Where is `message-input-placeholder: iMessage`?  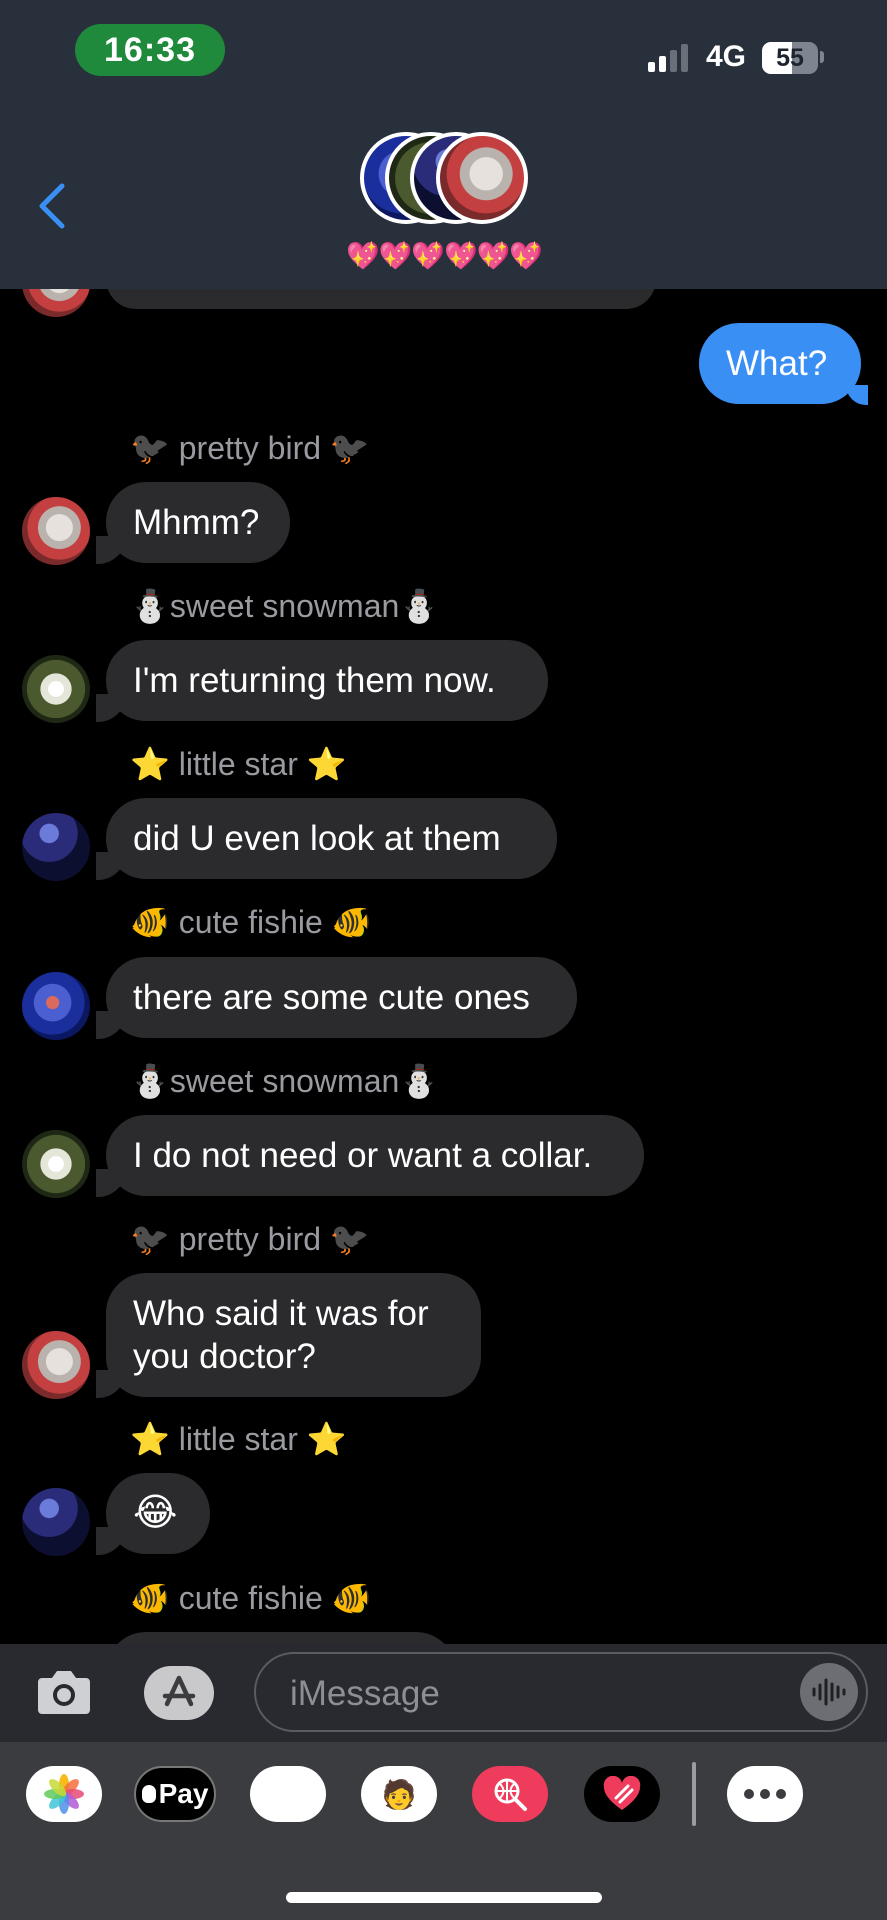 message-input-placeholder: iMessage is located at coordinates (365, 1693).